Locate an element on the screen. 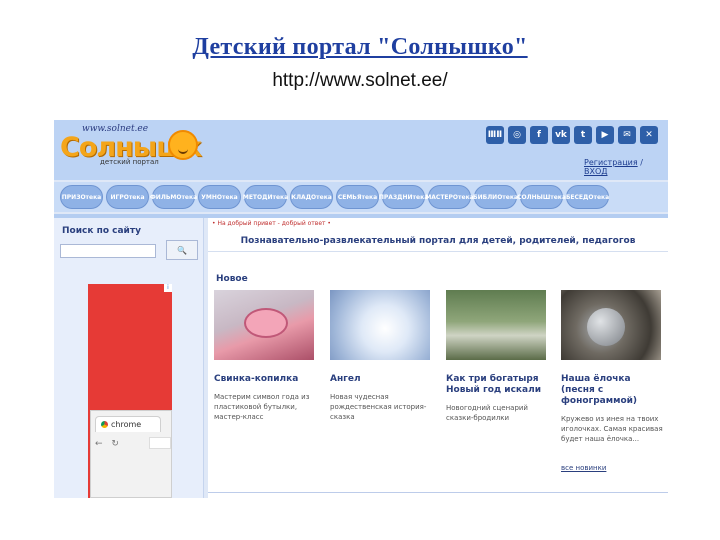 The image size is (720, 540). article-thumbnail-angel is located at coordinates (380, 325).